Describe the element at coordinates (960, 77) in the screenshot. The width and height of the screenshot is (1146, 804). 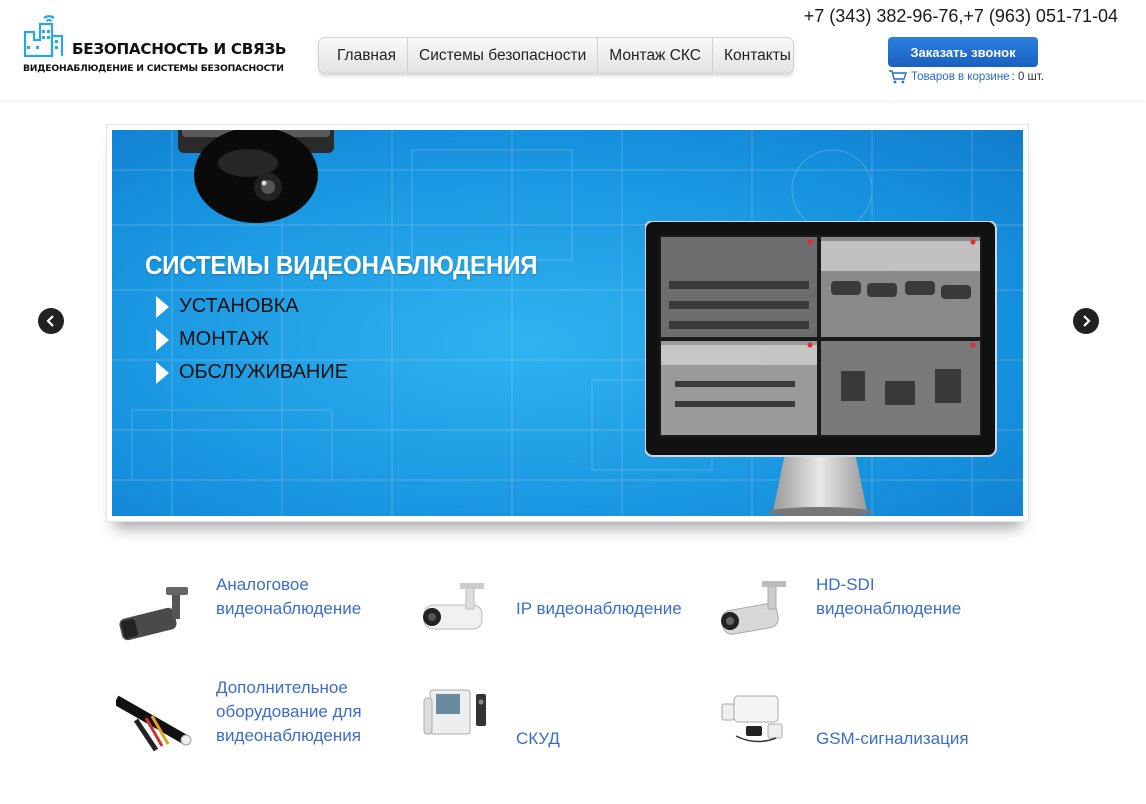
I see `cart-link: Товаров в корзине` at that location.